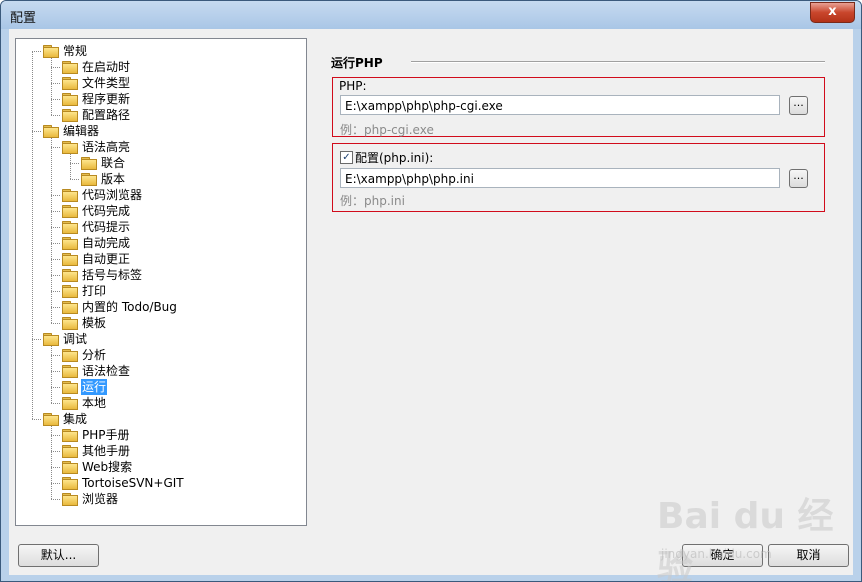  I want to click on tree-item-label: 代码提示, so click(106, 227).